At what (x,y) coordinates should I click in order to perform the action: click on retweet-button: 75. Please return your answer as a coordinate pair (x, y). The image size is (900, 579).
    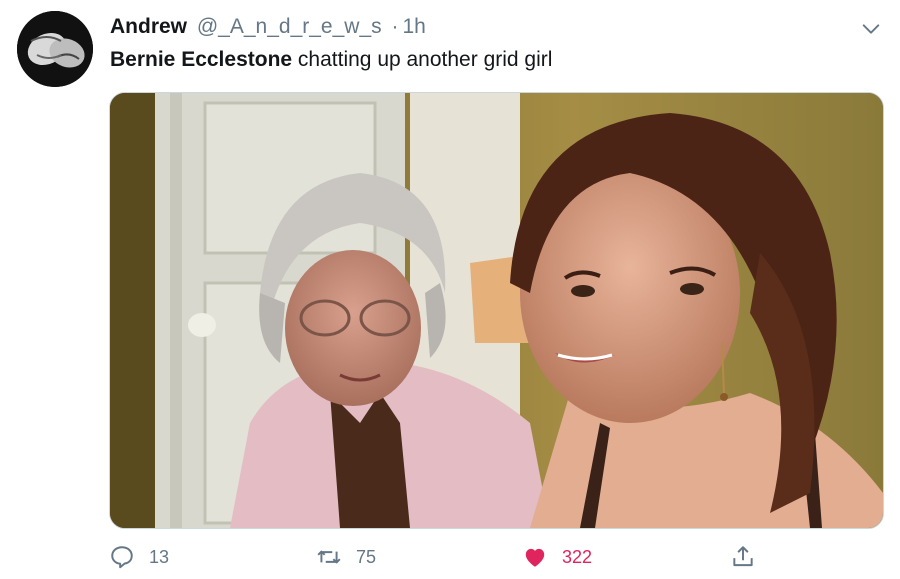
    Looking at the image, I should click on (346, 557).